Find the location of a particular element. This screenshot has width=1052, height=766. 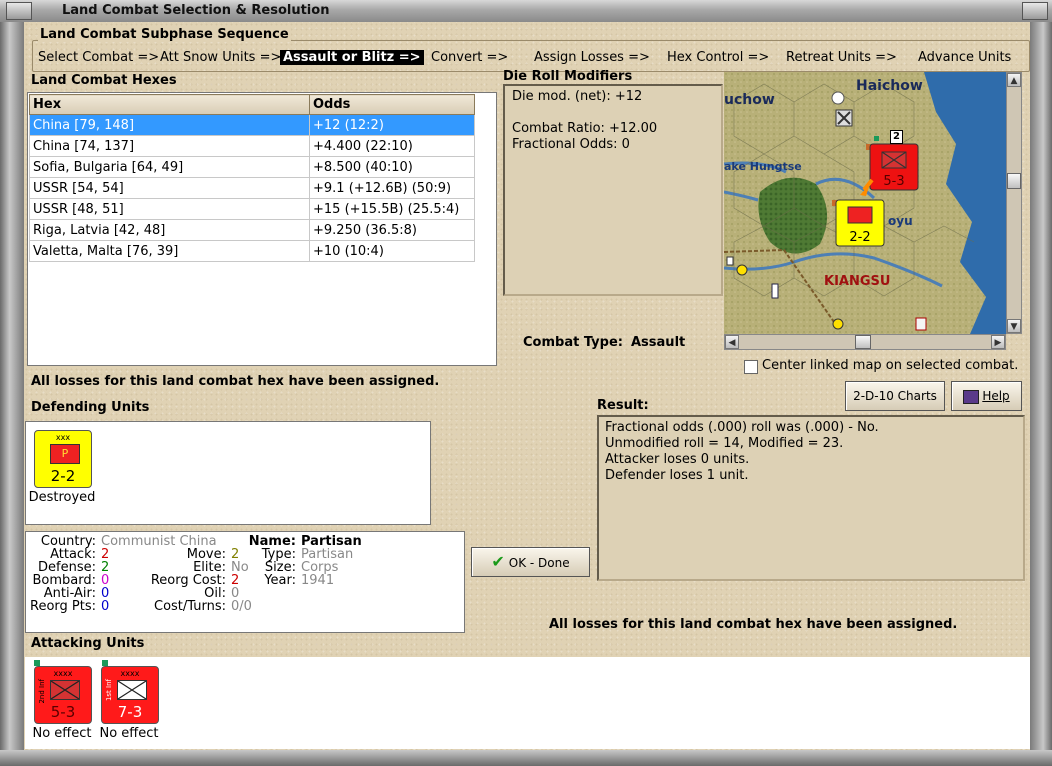

hex-cell: Valetta, Malta [76, 39] is located at coordinates (169, 251).